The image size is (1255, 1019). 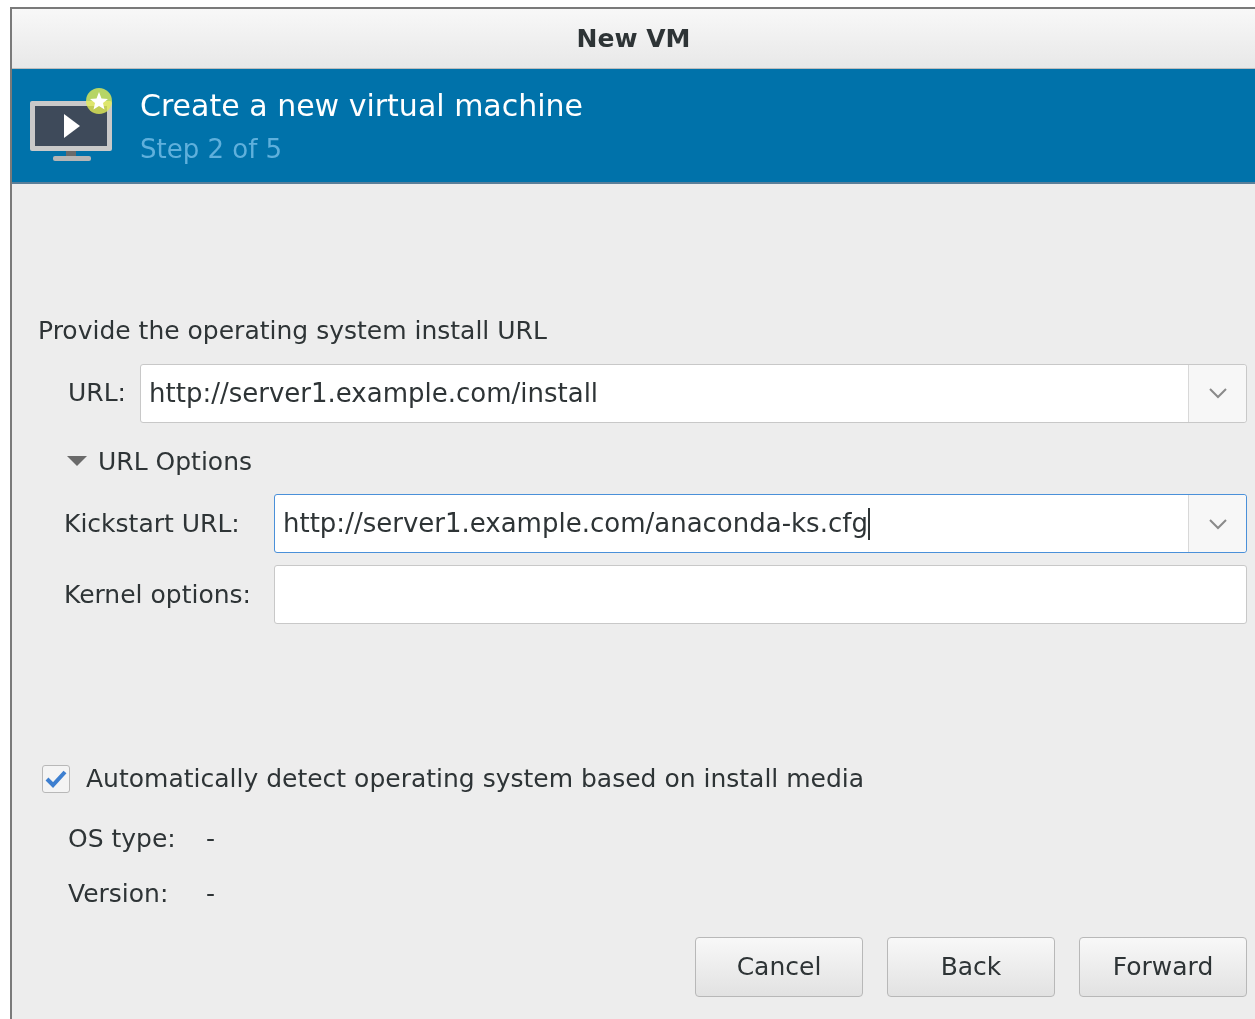 What do you see at coordinates (122, 838) in the screenshot?
I see `info-label: OS type:` at bounding box center [122, 838].